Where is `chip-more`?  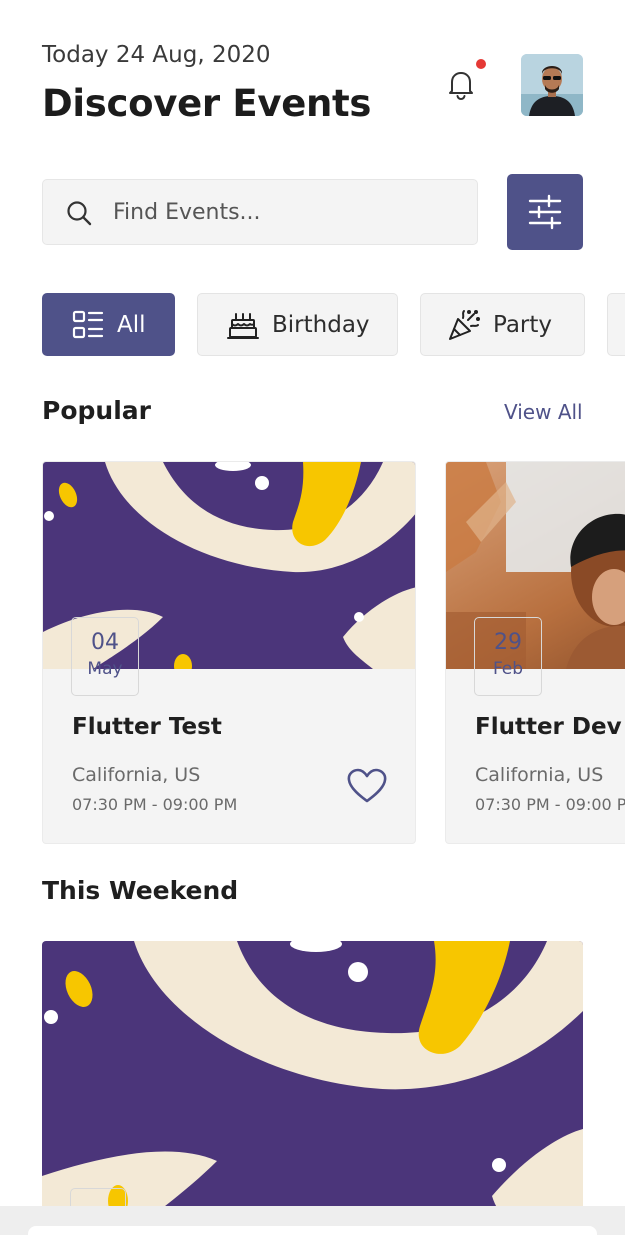
chip-more is located at coordinates (616, 324).